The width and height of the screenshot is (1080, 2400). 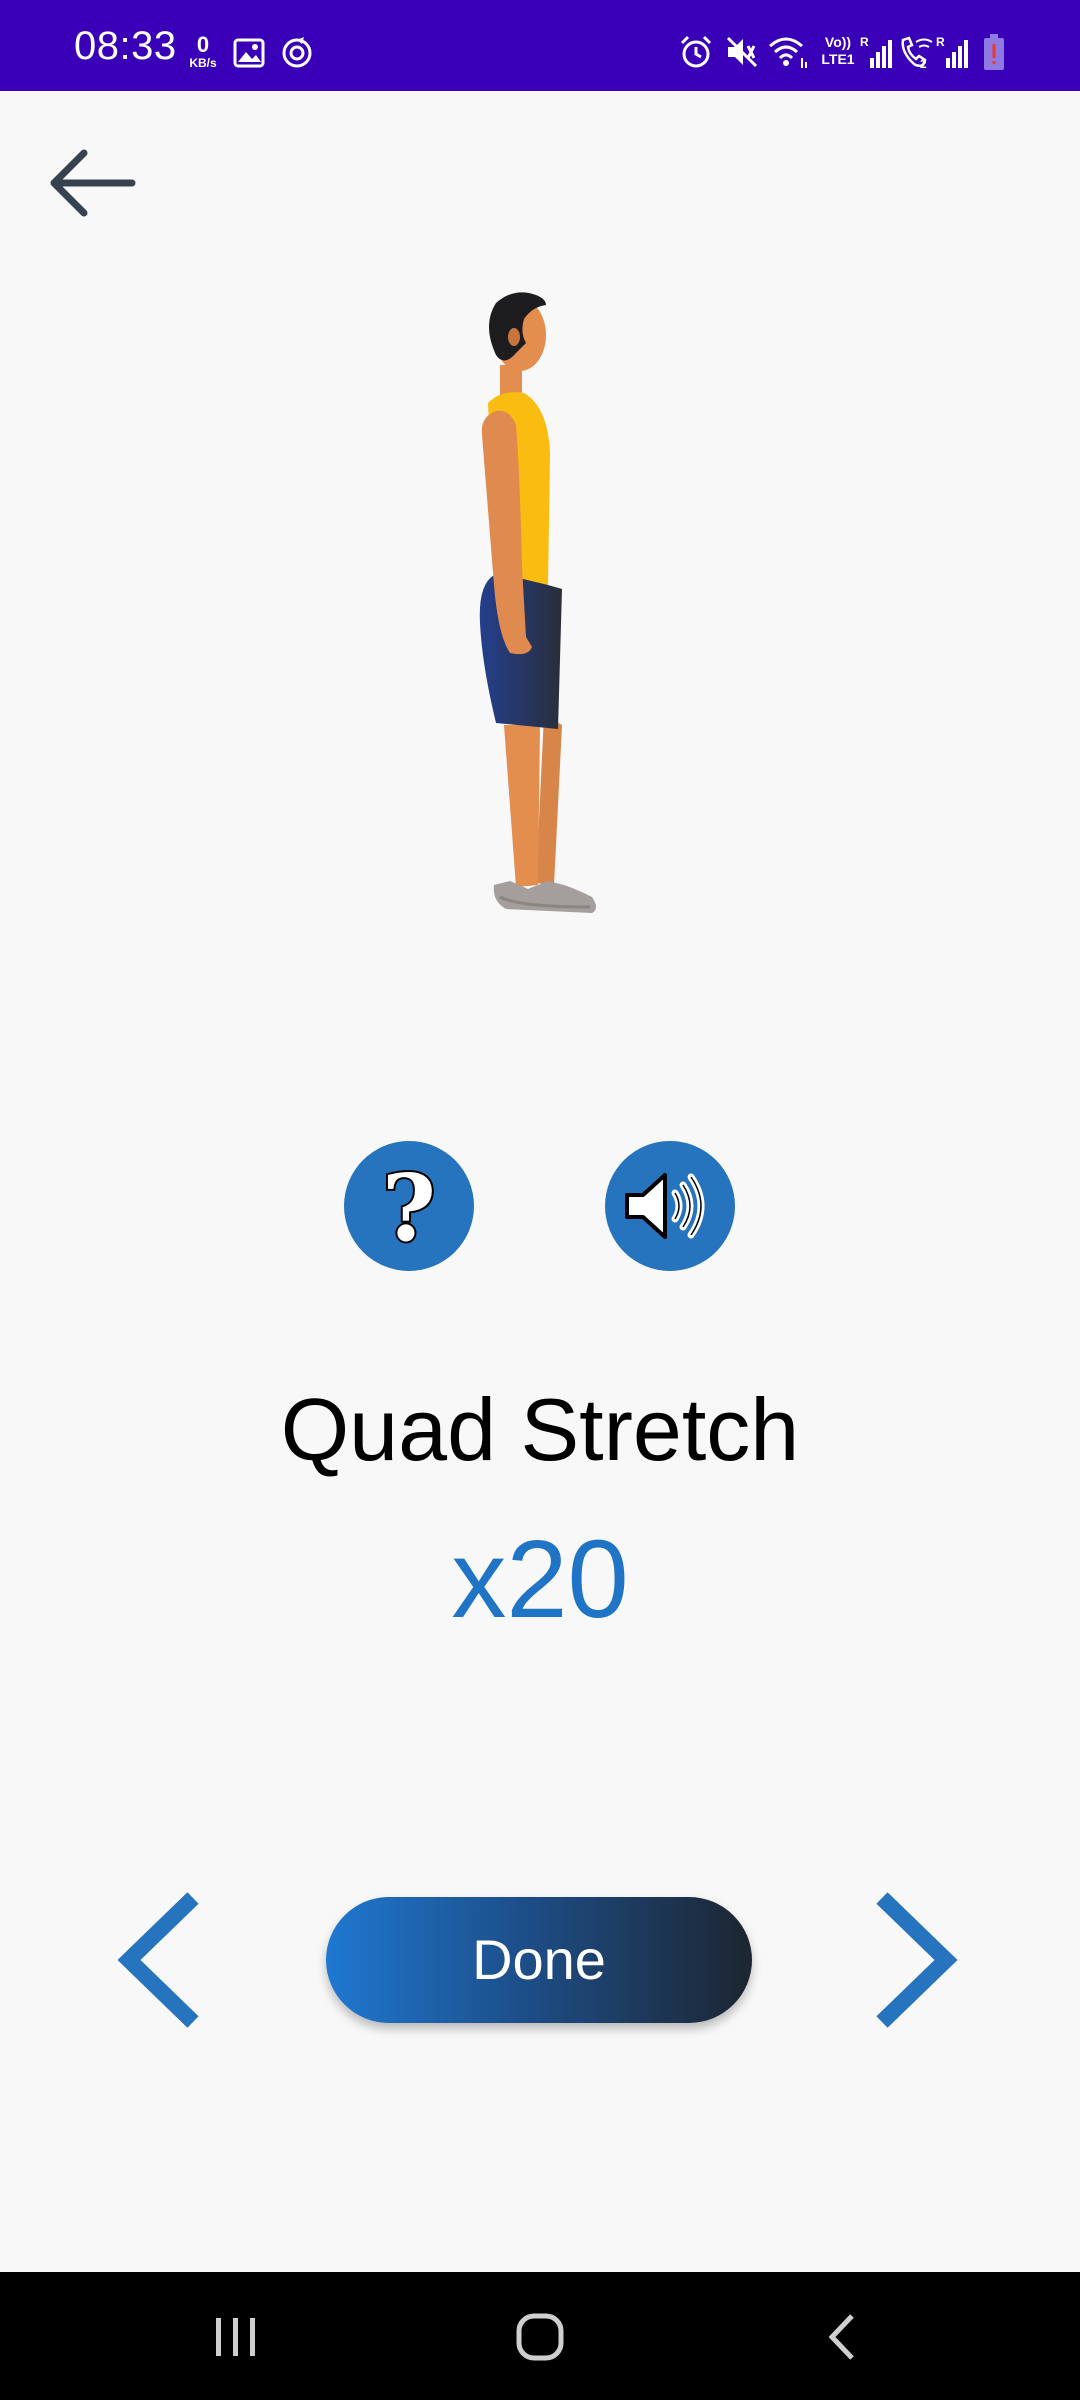 What do you see at coordinates (917, 53) in the screenshot?
I see `call-wifi-icon: 2` at bounding box center [917, 53].